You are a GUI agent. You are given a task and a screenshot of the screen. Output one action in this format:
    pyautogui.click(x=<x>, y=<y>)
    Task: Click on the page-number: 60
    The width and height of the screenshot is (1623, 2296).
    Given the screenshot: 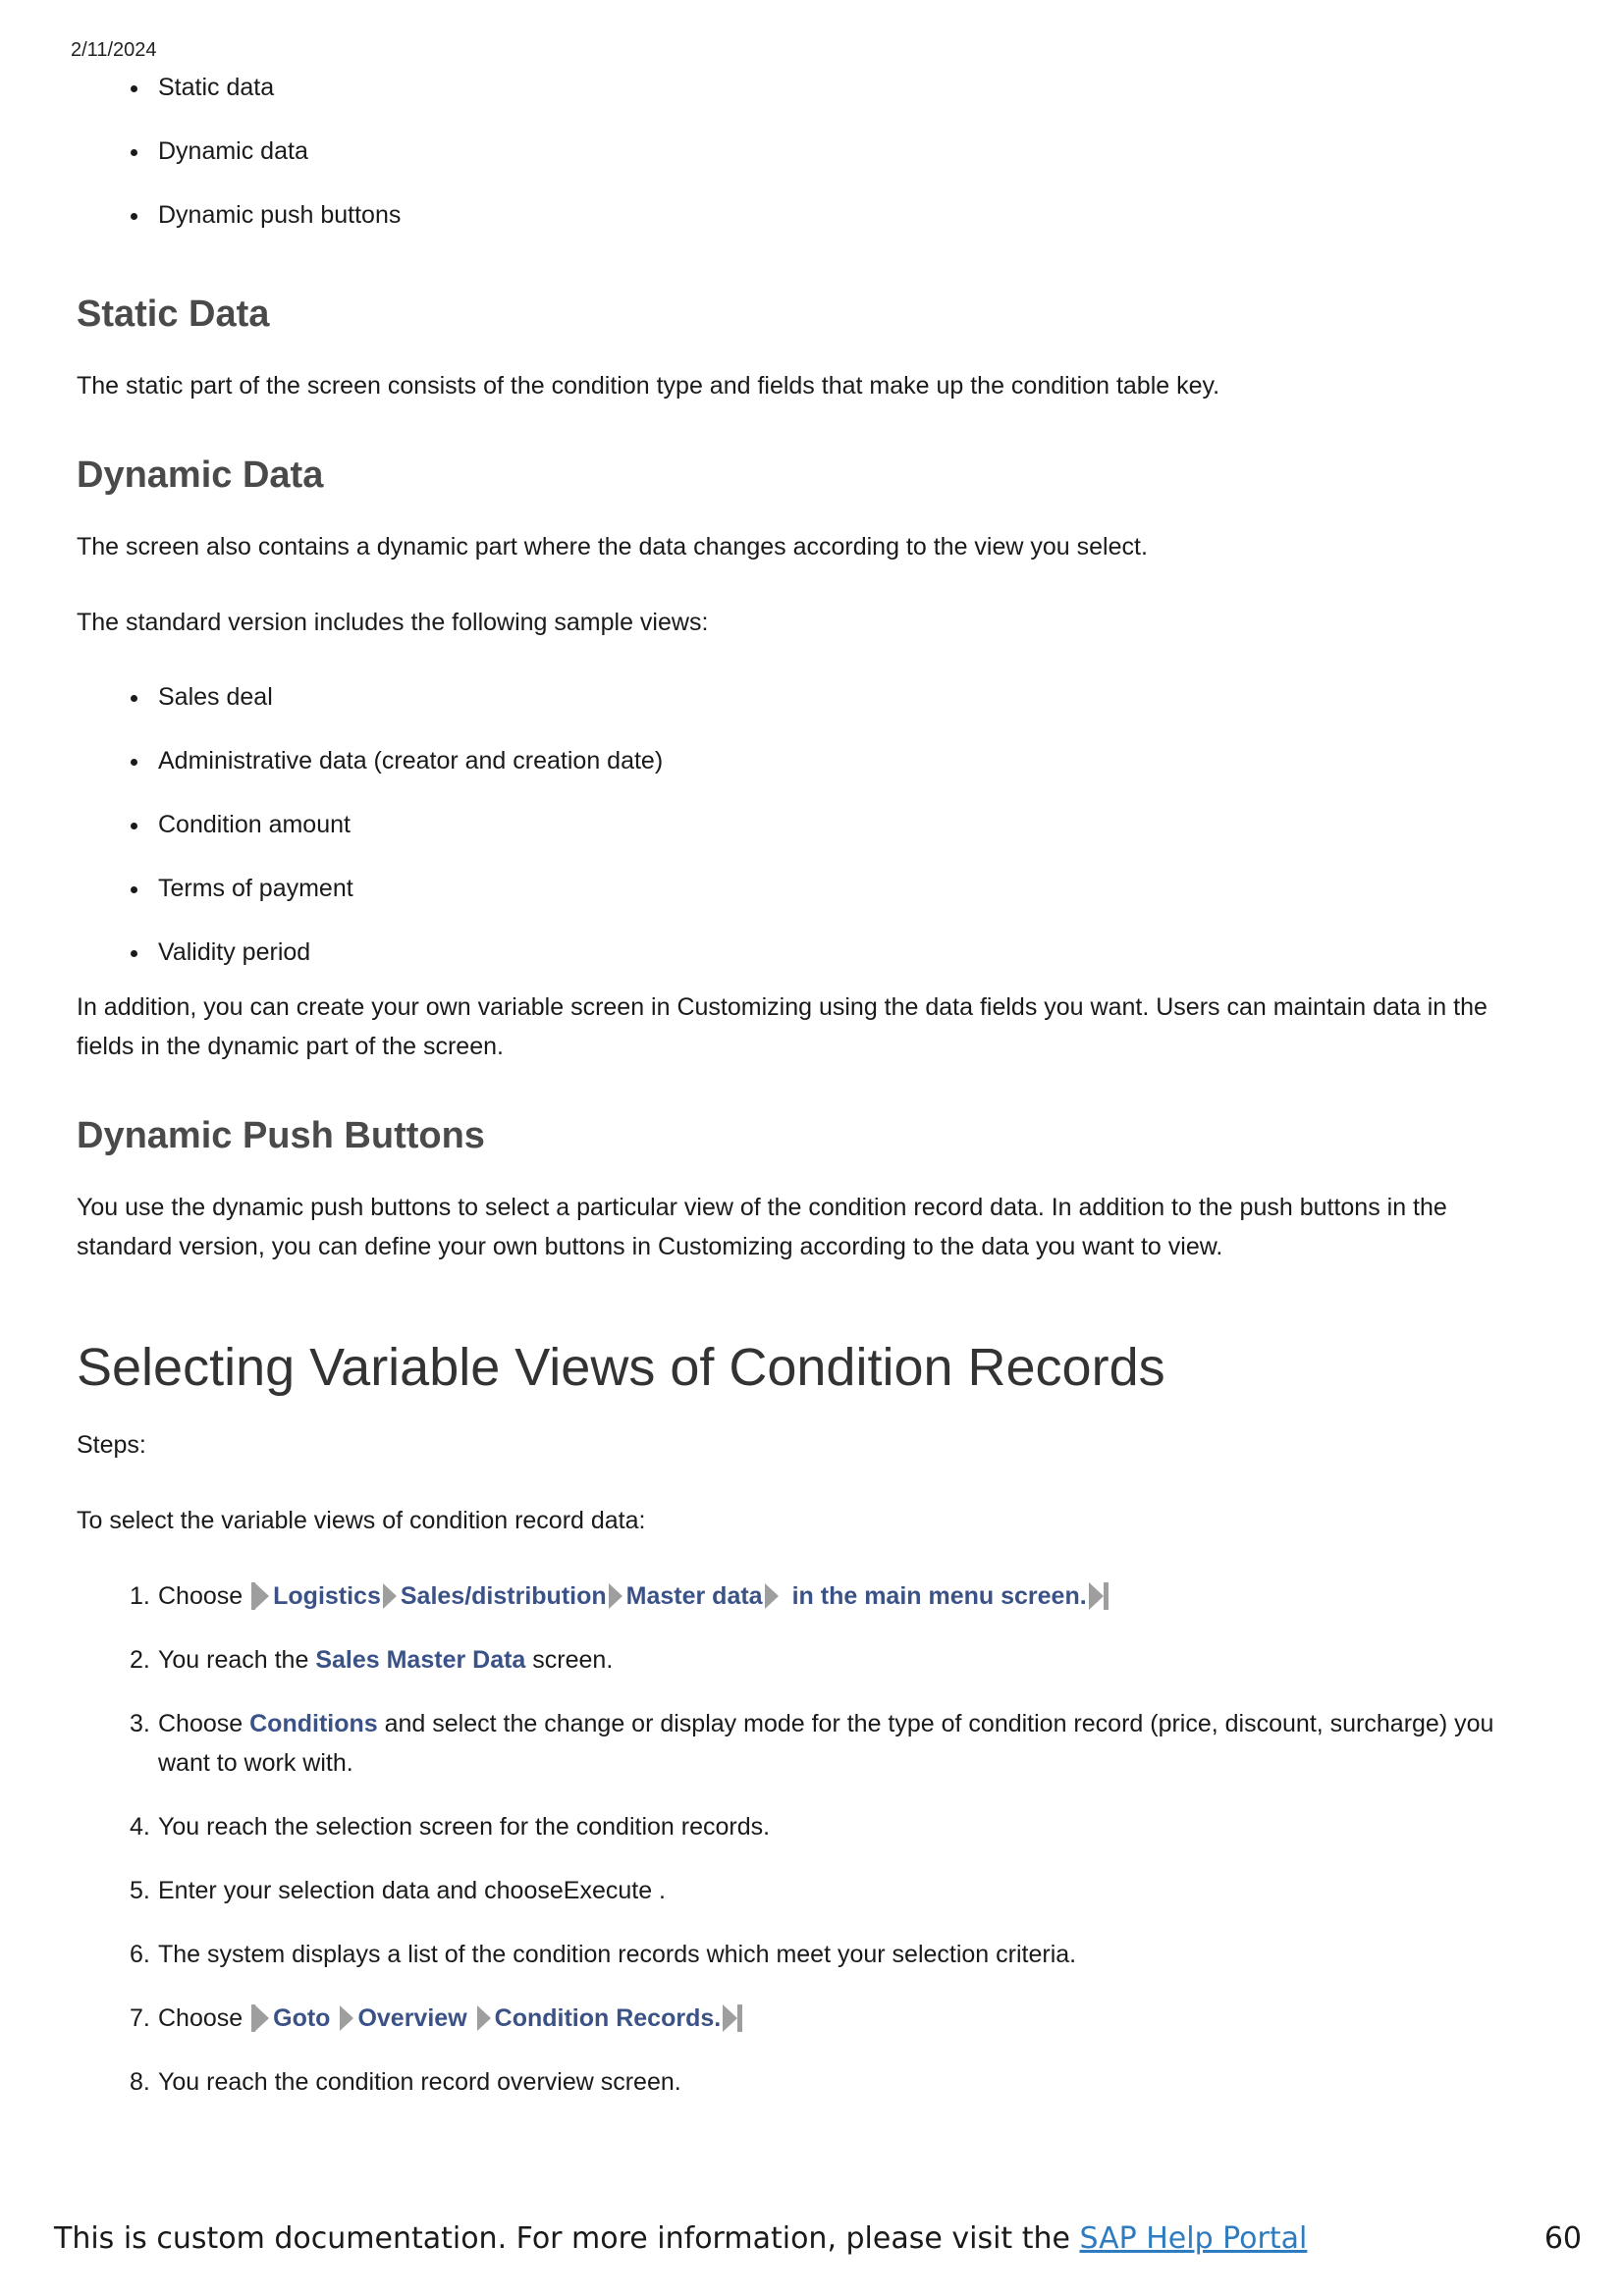 What is the action you would take?
    pyautogui.click(x=1562, y=2239)
    